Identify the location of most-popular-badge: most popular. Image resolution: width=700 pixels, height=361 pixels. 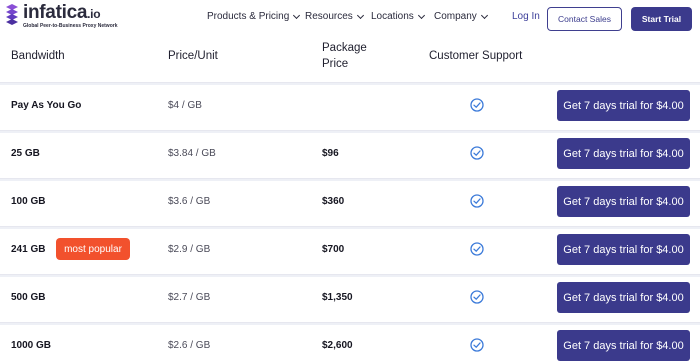
(93, 249).